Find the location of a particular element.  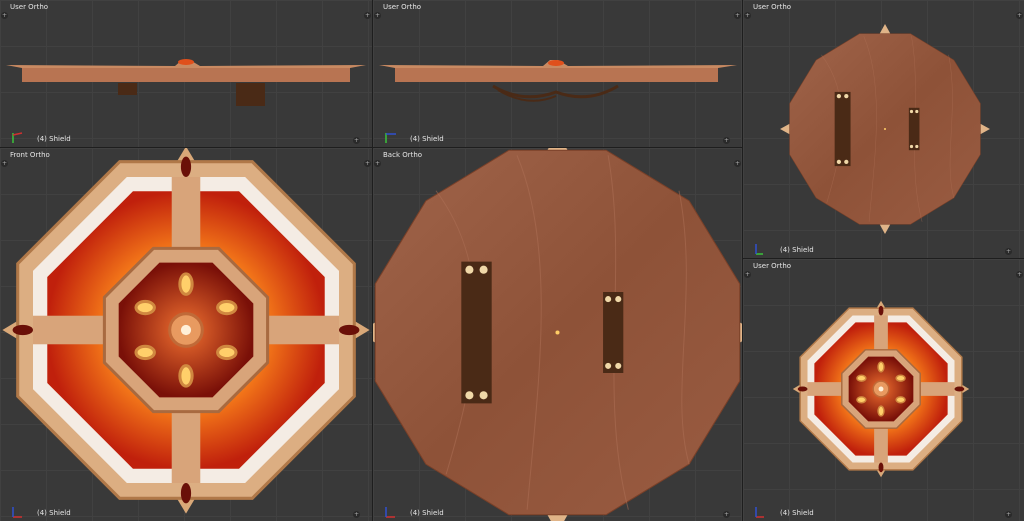

viewport-user-ortho-top-left: User Ortho (4) Shield + + + is located at coordinates (186, 73).